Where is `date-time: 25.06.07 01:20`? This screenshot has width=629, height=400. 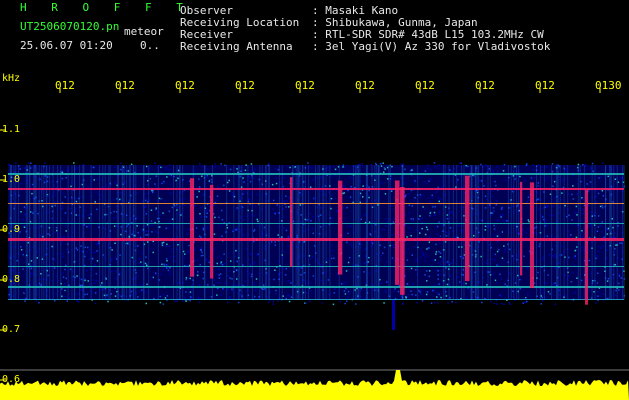
date-time: 25.06.07 01:20 is located at coordinates (66, 45).